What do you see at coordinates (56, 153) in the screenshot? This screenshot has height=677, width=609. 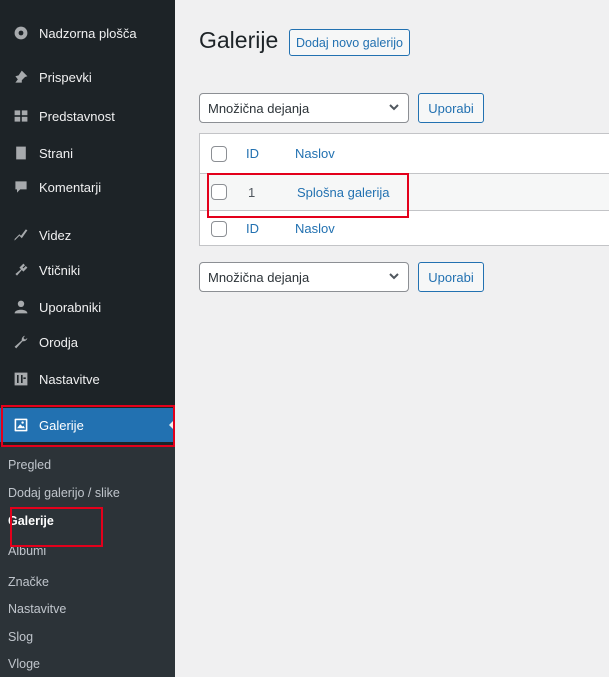 I see `sidebar-item-label: Strani` at bounding box center [56, 153].